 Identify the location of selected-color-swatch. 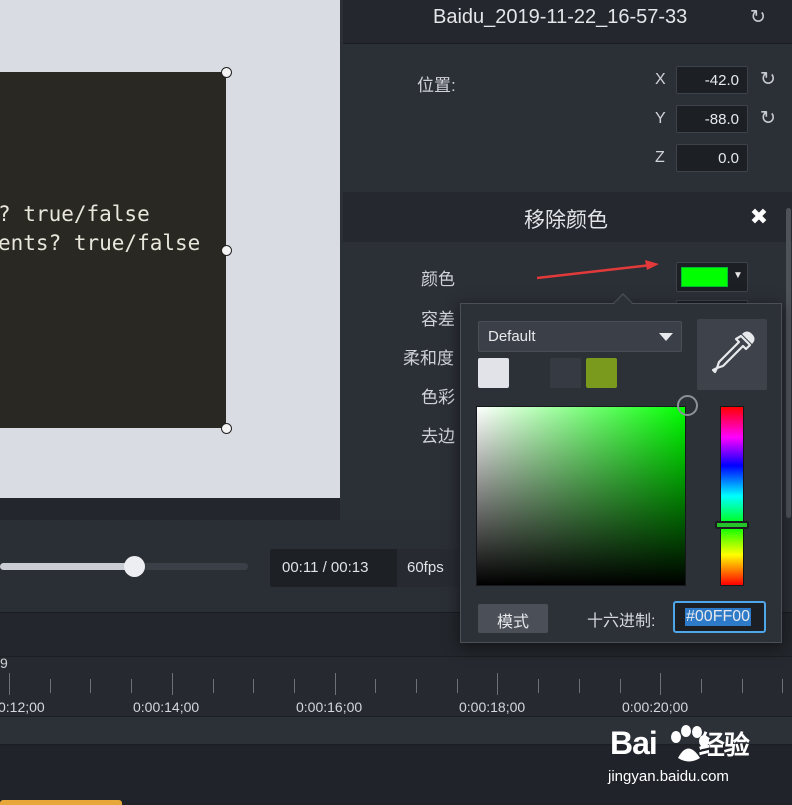
(704, 277).